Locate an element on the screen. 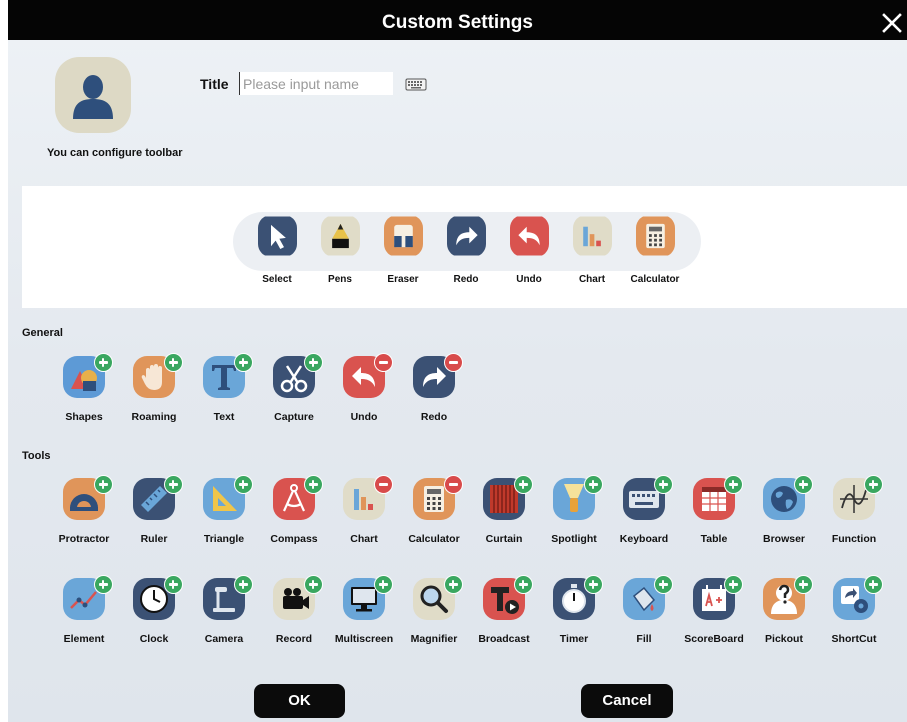  configure-hint: You can configure toolbar is located at coordinates (115, 153).